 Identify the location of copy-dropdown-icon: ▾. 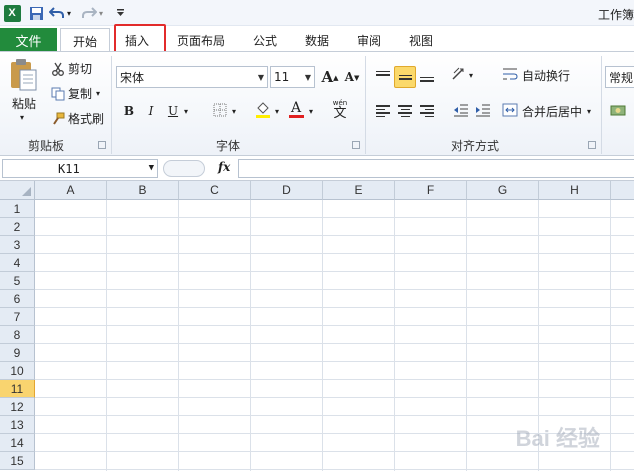
(98, 93).